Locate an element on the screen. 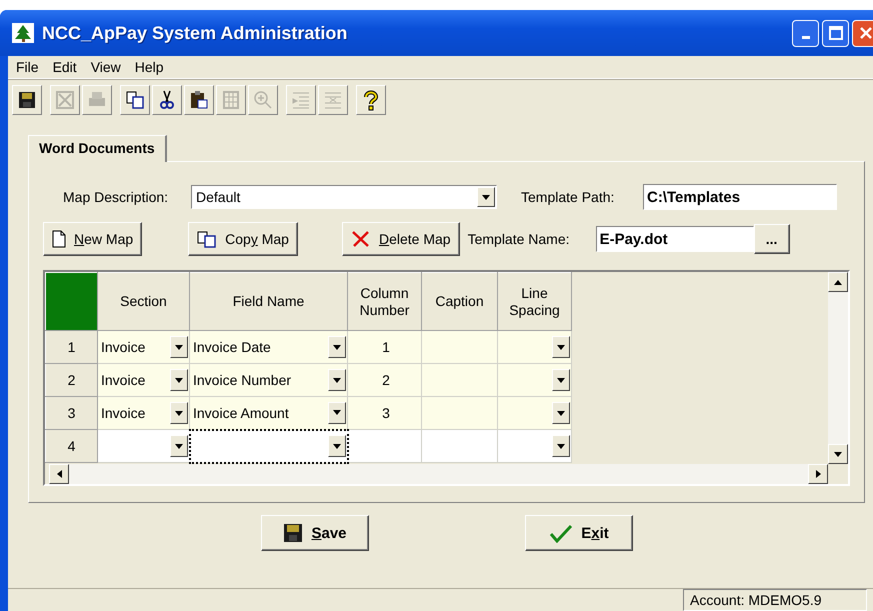 The width and height of the screenshot is (873, 611). arrow-down-icon is located at coordinates (838, 454).